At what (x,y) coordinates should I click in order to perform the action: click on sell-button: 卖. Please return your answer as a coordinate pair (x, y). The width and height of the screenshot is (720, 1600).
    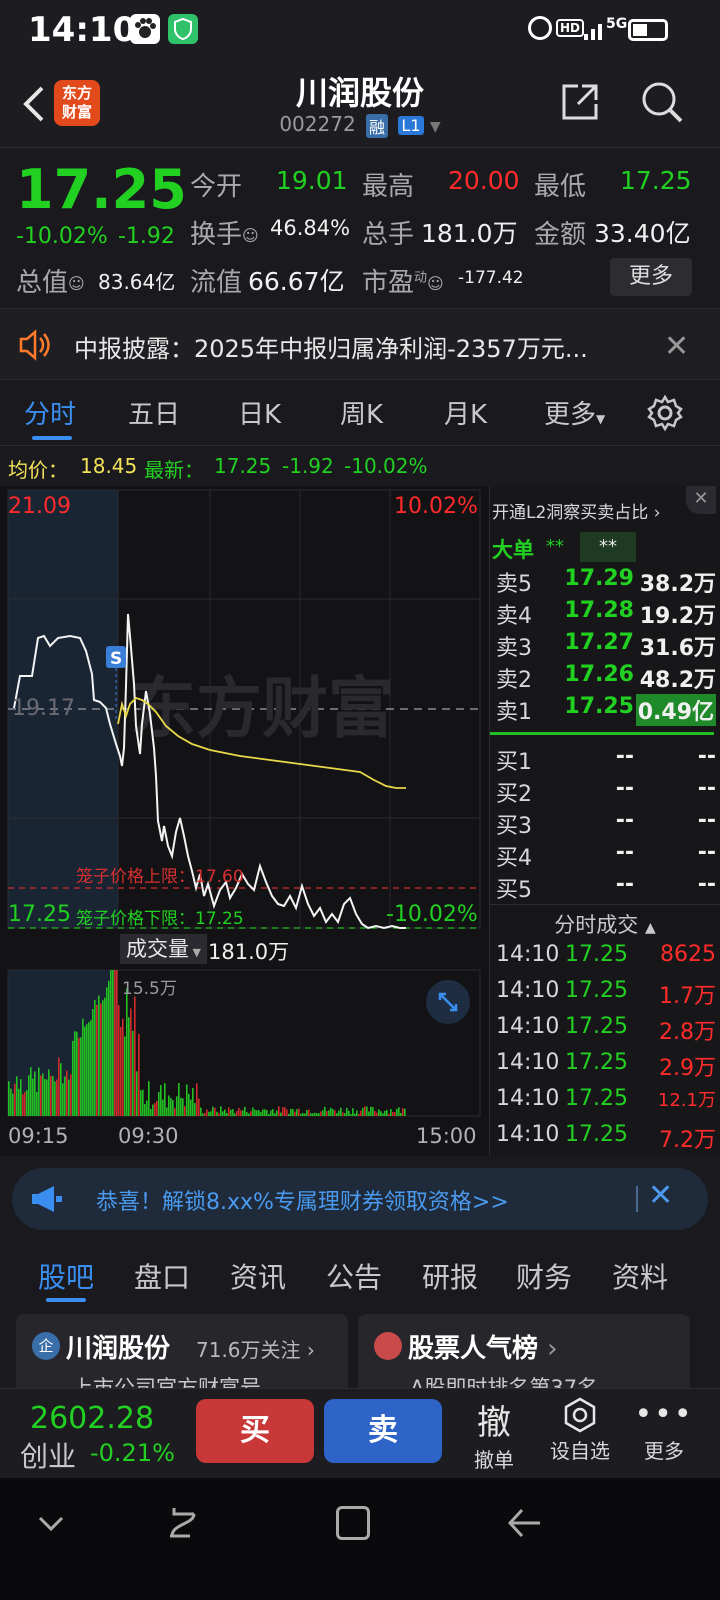
    Looking at the image, I should click on (383, 1431).